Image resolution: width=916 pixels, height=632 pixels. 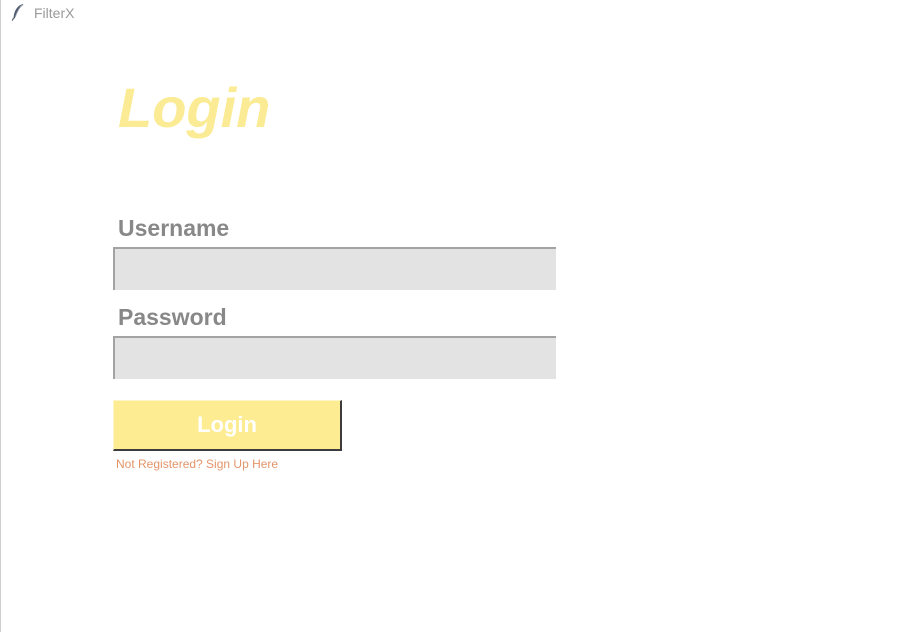 I want to click on signup-link: Not Registered? Sign Up Here, so click(x=197, y=464).